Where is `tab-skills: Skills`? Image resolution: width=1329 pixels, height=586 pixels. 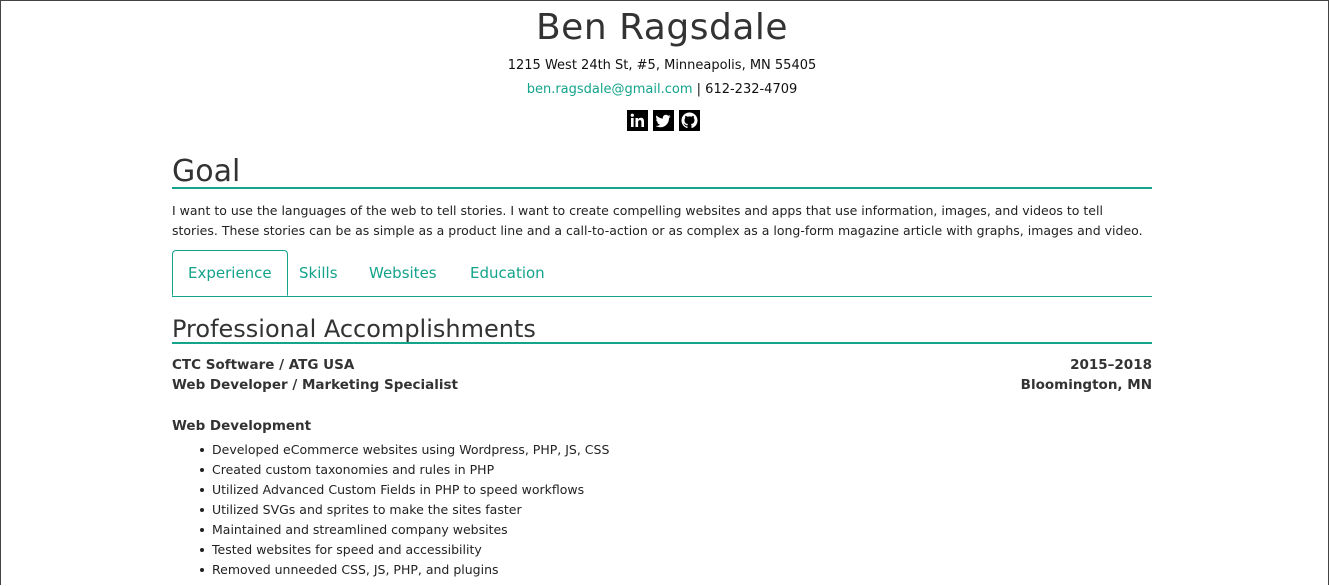 tab-skills: Skills is located at coordinates (318, 273).